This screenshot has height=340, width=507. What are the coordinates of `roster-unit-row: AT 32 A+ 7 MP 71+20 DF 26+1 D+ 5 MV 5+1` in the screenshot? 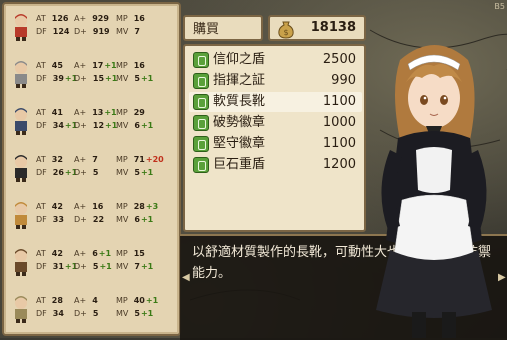 It's located at (91, 168).